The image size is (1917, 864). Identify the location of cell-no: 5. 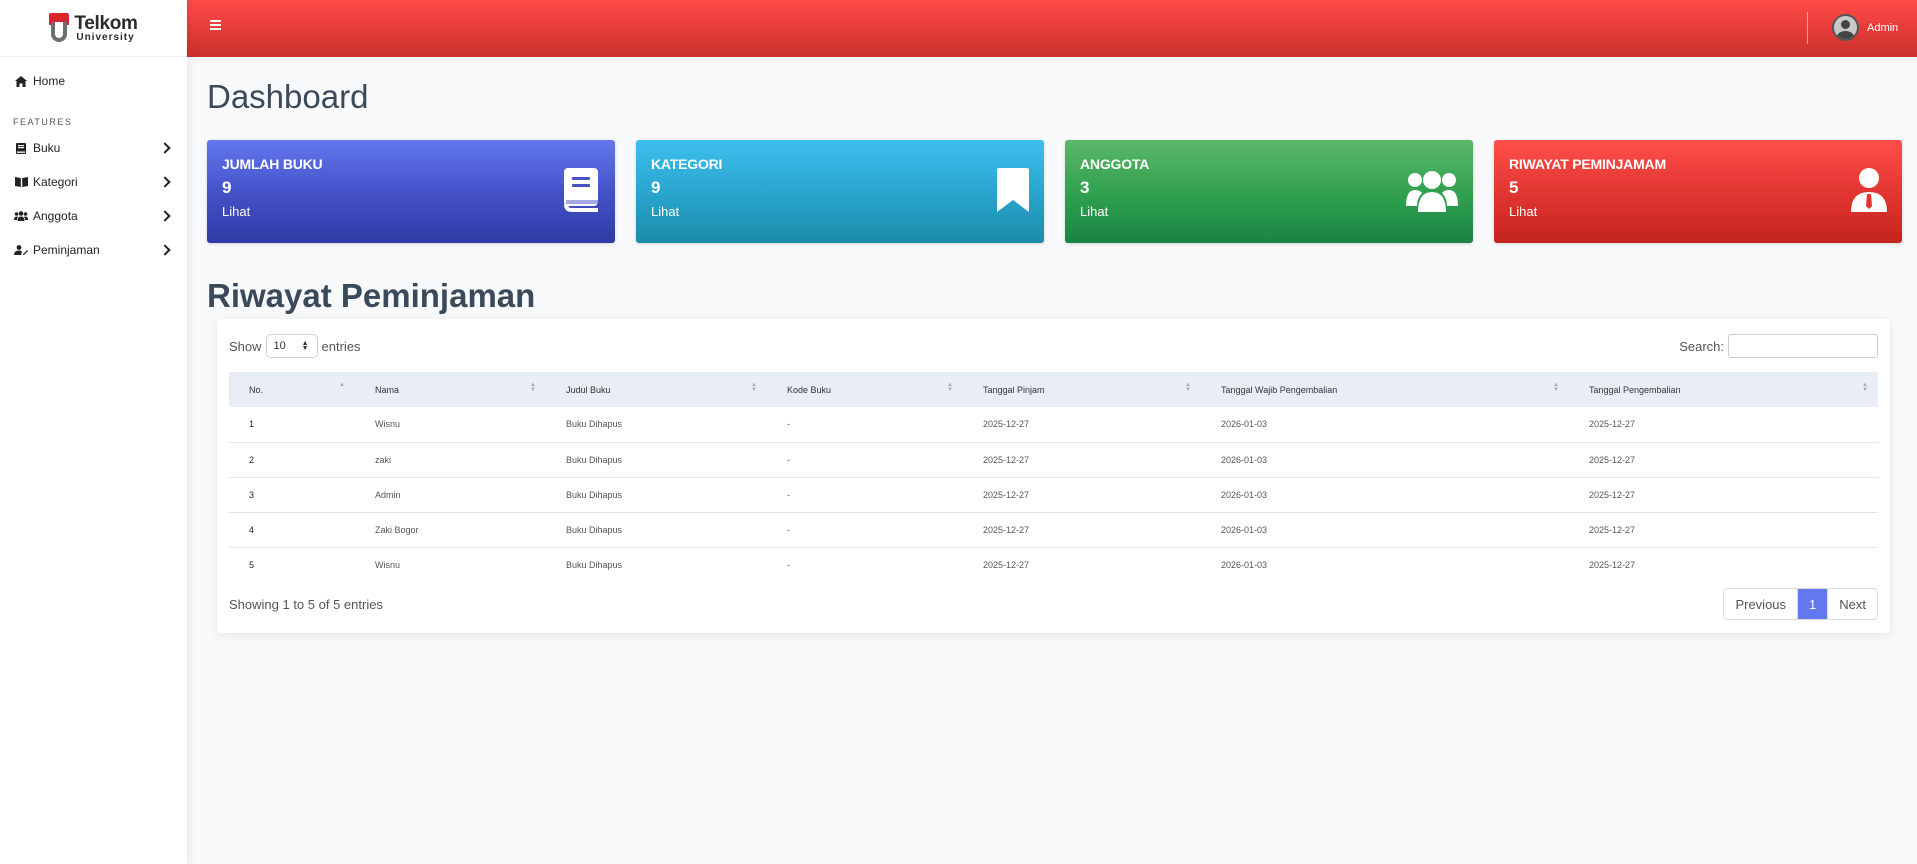
(252, 564).